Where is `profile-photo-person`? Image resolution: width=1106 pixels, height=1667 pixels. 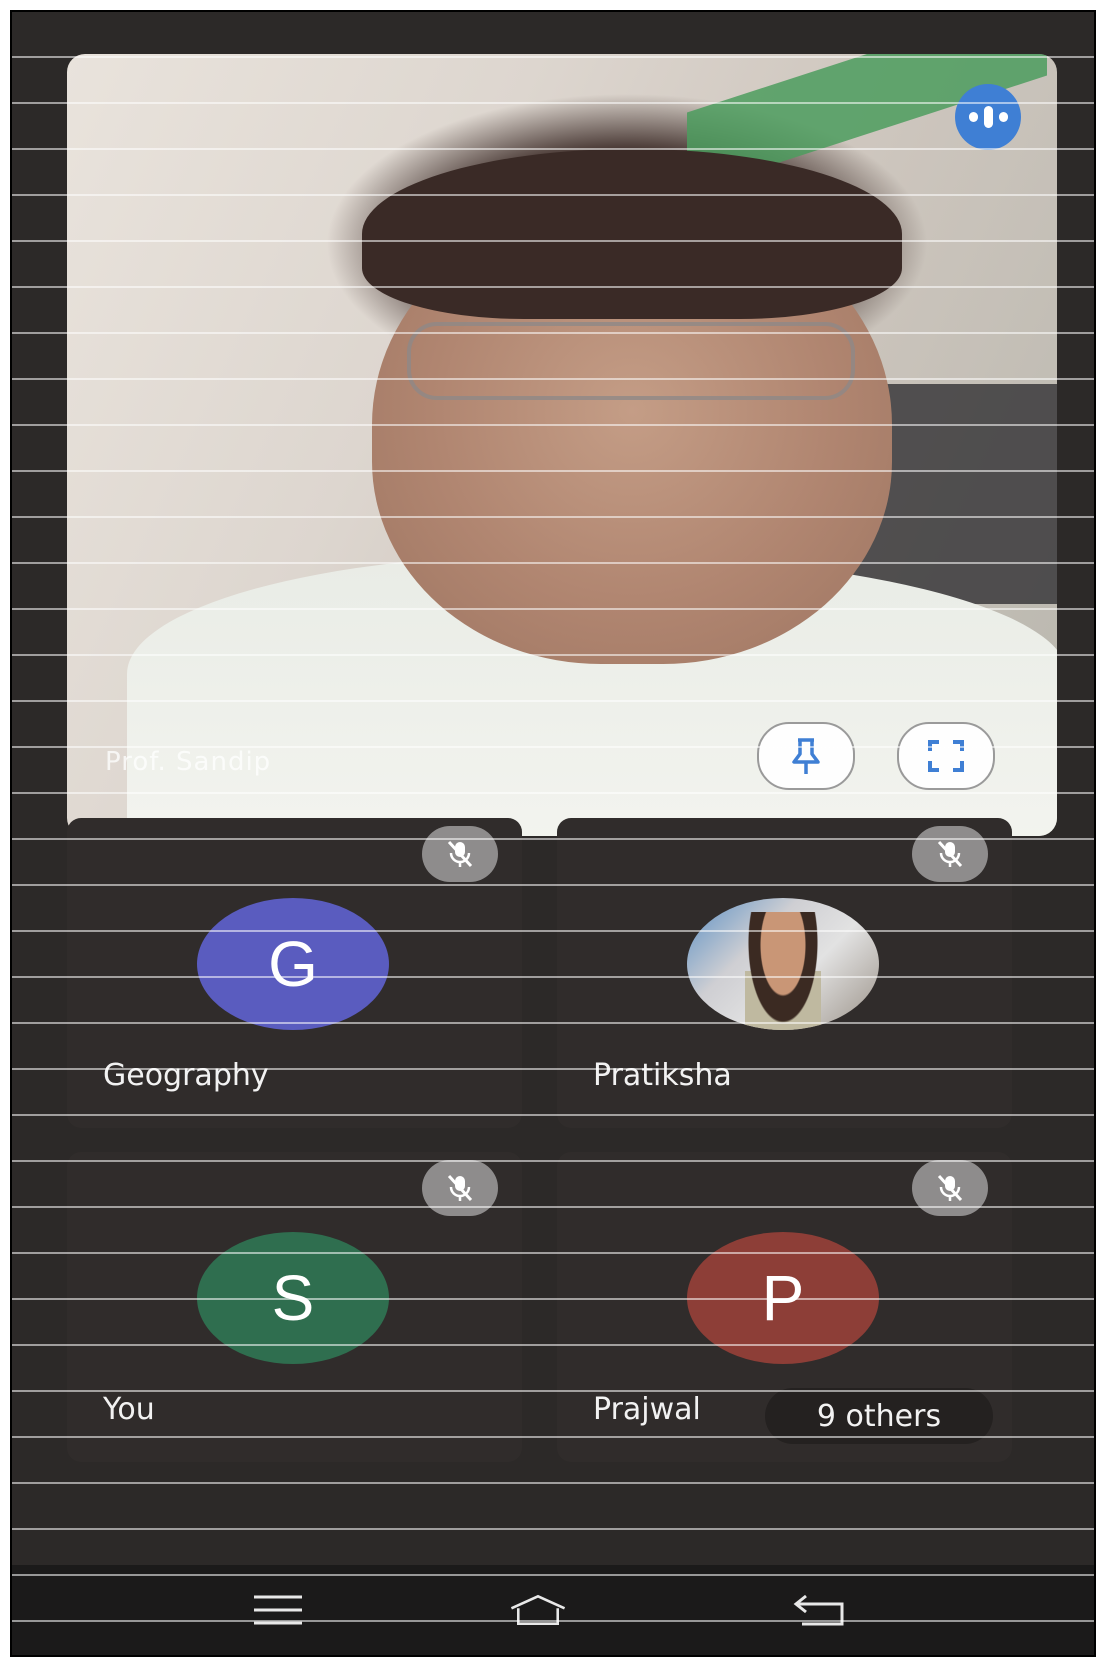 profile-photo-person is located at coordinates (783, 971).